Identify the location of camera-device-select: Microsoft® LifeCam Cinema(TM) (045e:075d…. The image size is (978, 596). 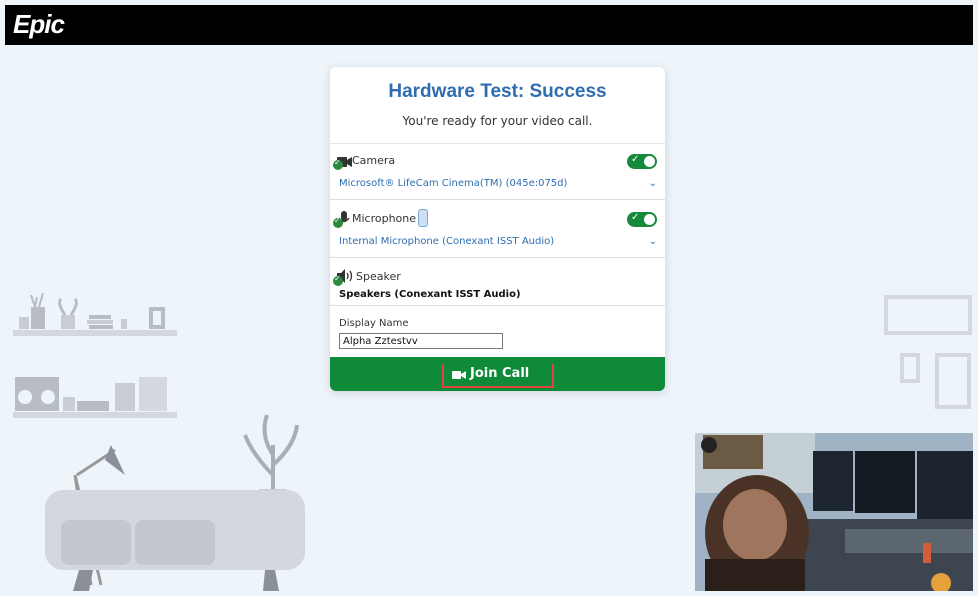
(453, 183).